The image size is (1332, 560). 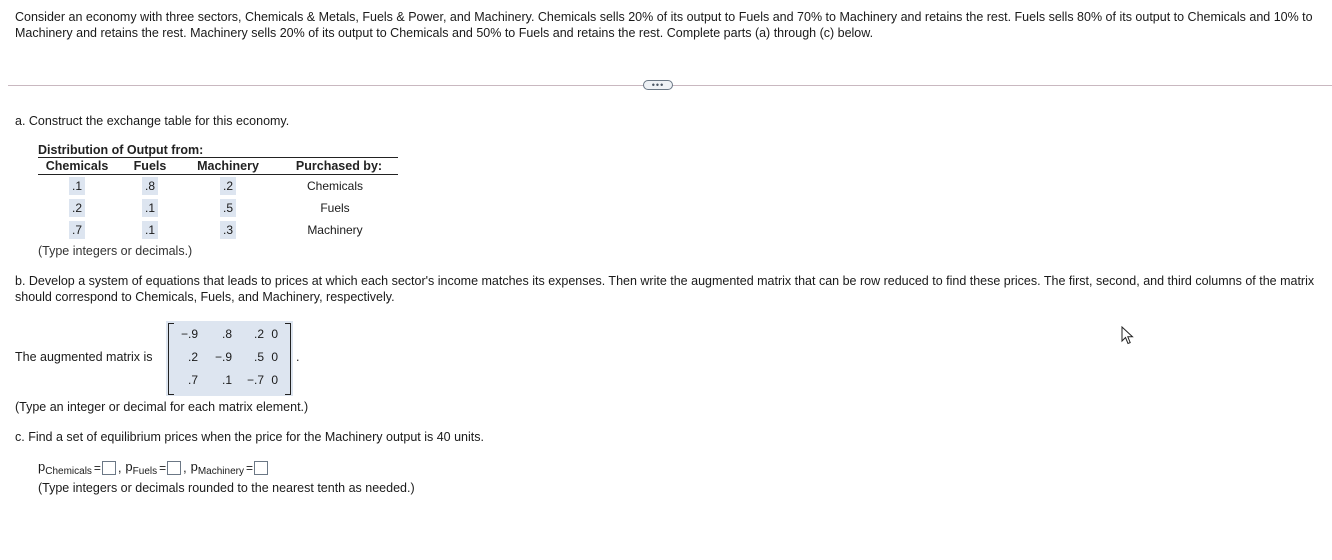 What do you see at coordinates (217, 468) in the screenshot?
I see `price-machinery-label: pMachinery` at bounding box center [217, 468].